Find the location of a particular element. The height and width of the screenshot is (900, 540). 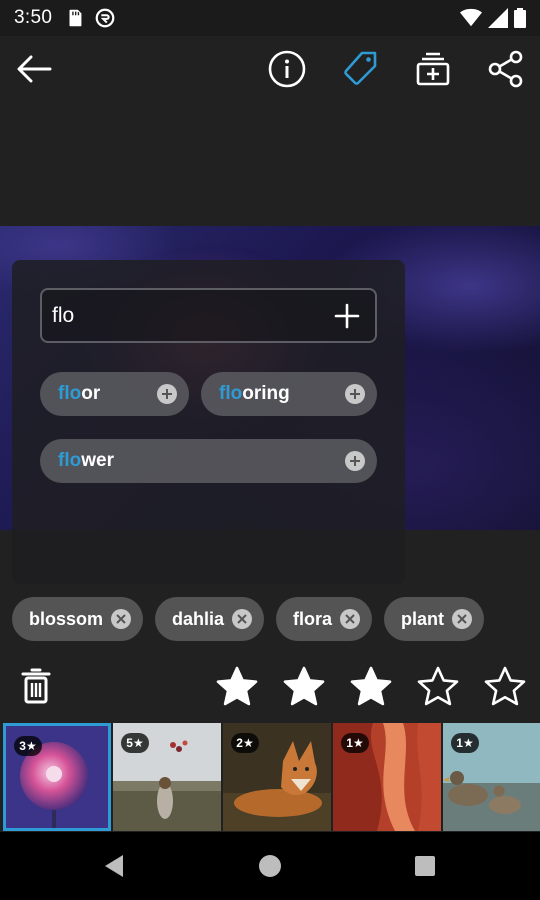

toolbar is located at coordinates (270, 69).